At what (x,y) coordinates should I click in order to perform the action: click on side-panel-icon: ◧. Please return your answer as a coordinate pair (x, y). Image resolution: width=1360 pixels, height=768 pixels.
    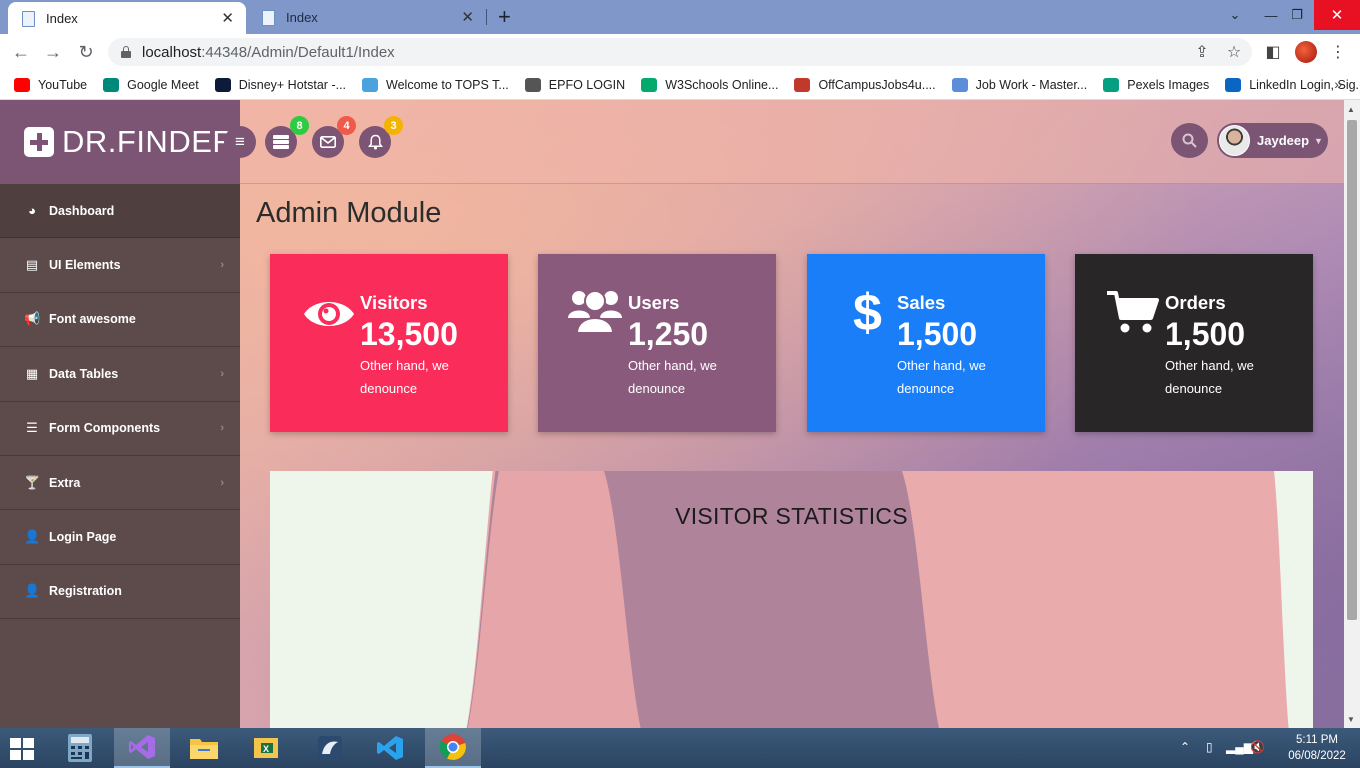
    Looking at the image, I should click on (1273, 52).